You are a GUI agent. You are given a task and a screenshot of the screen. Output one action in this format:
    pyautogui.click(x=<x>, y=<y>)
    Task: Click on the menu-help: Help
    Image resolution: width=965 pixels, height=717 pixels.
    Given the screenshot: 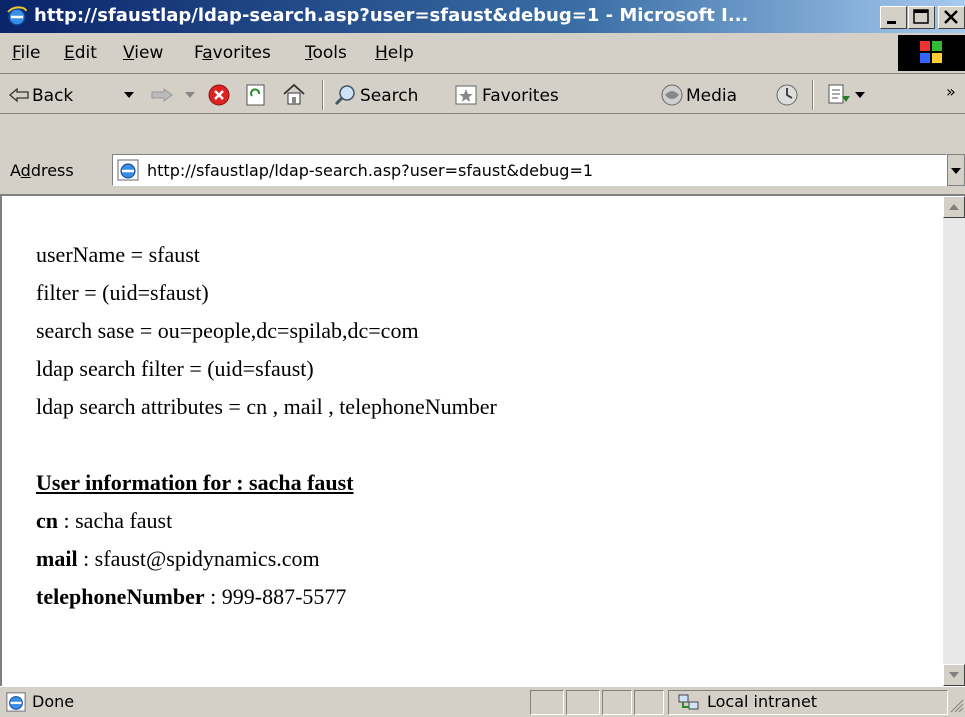 What is the action you would take?
    pyautogui.click(x=394, y=53)
    